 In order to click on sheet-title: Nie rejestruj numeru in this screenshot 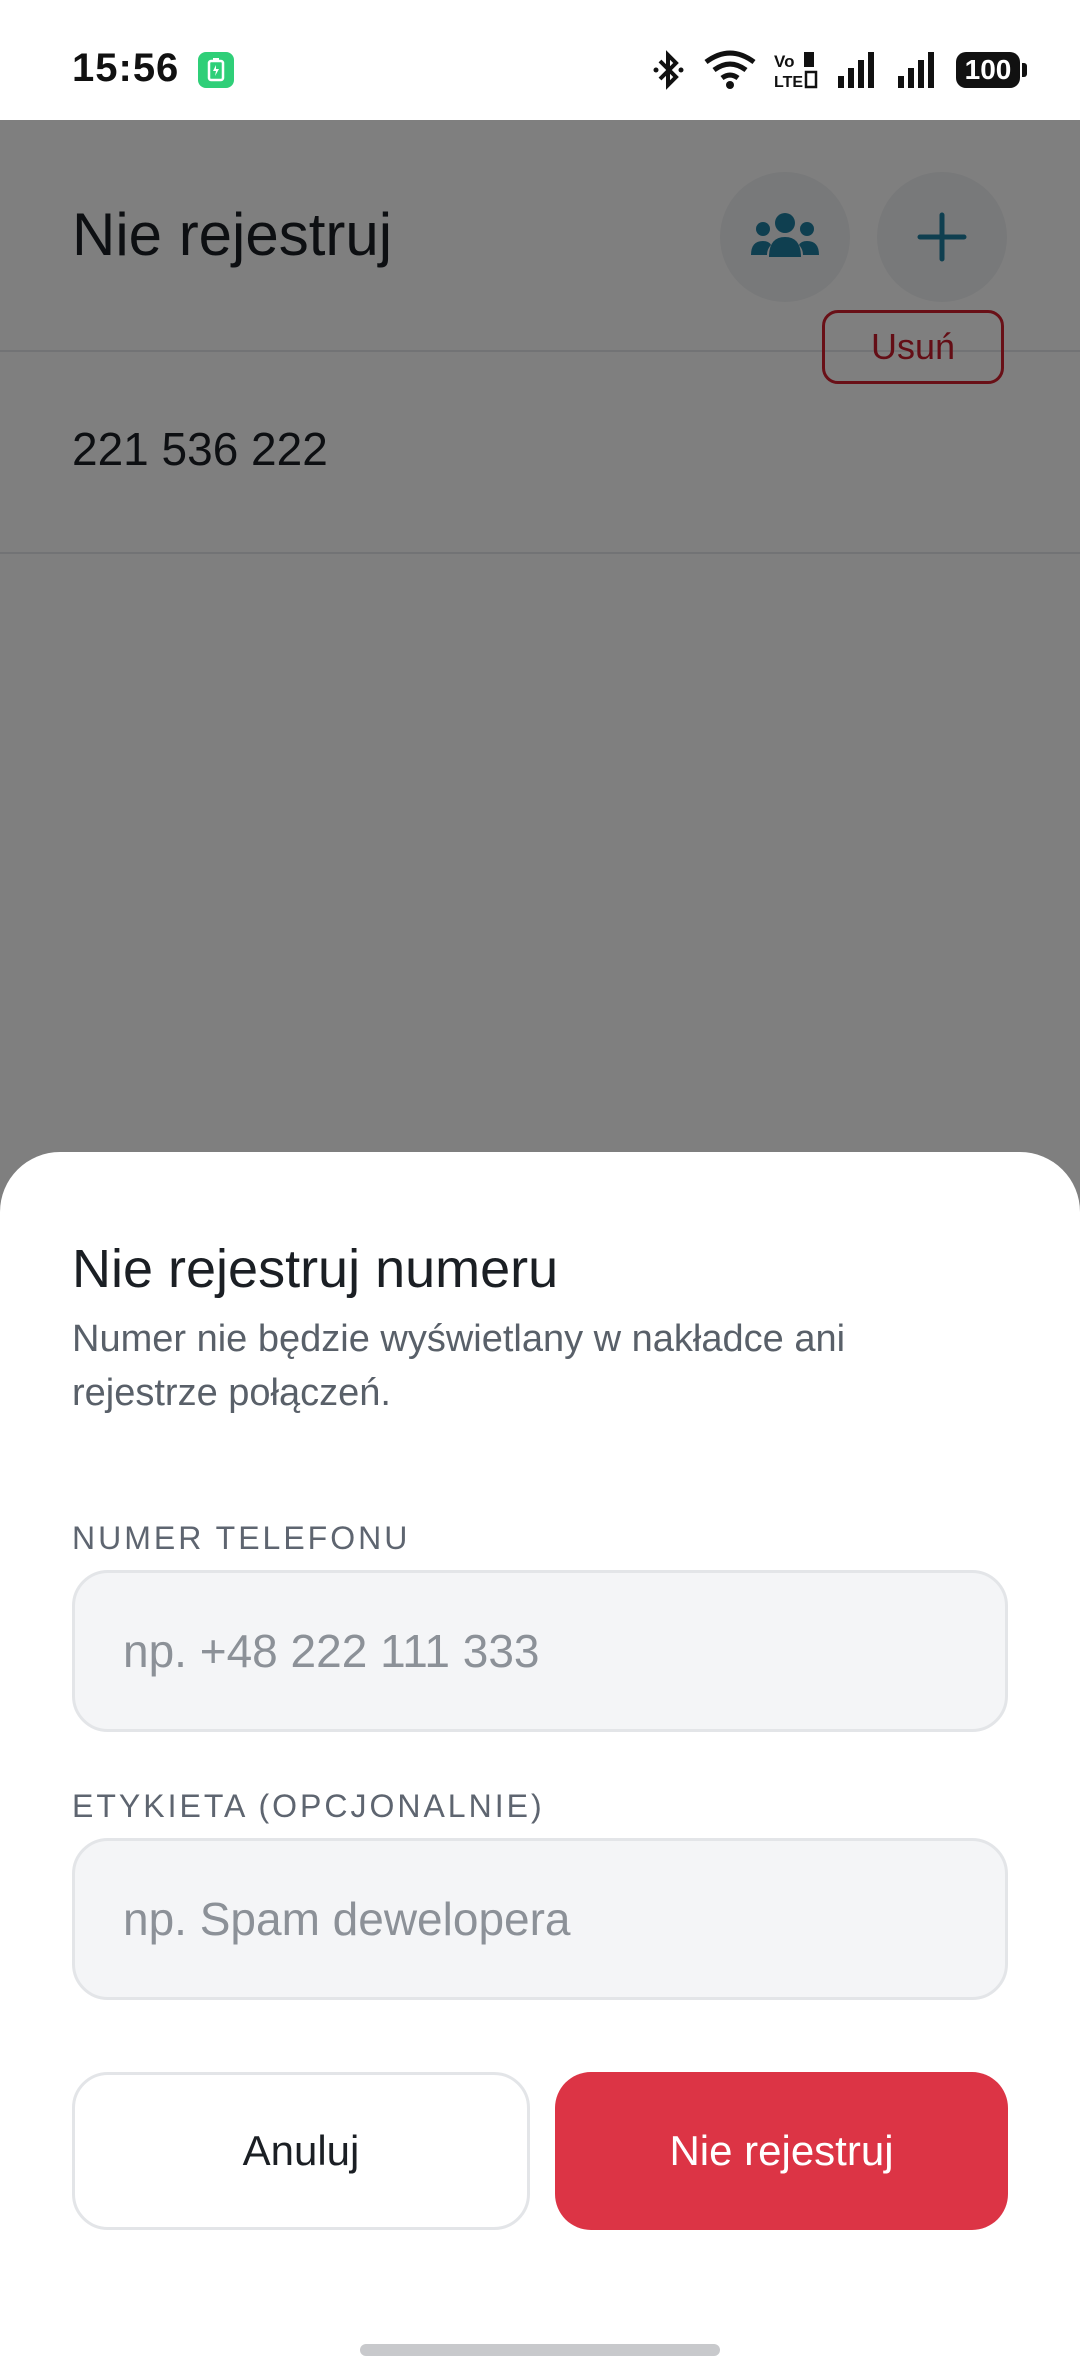, I will do `click(315, 1269)`.